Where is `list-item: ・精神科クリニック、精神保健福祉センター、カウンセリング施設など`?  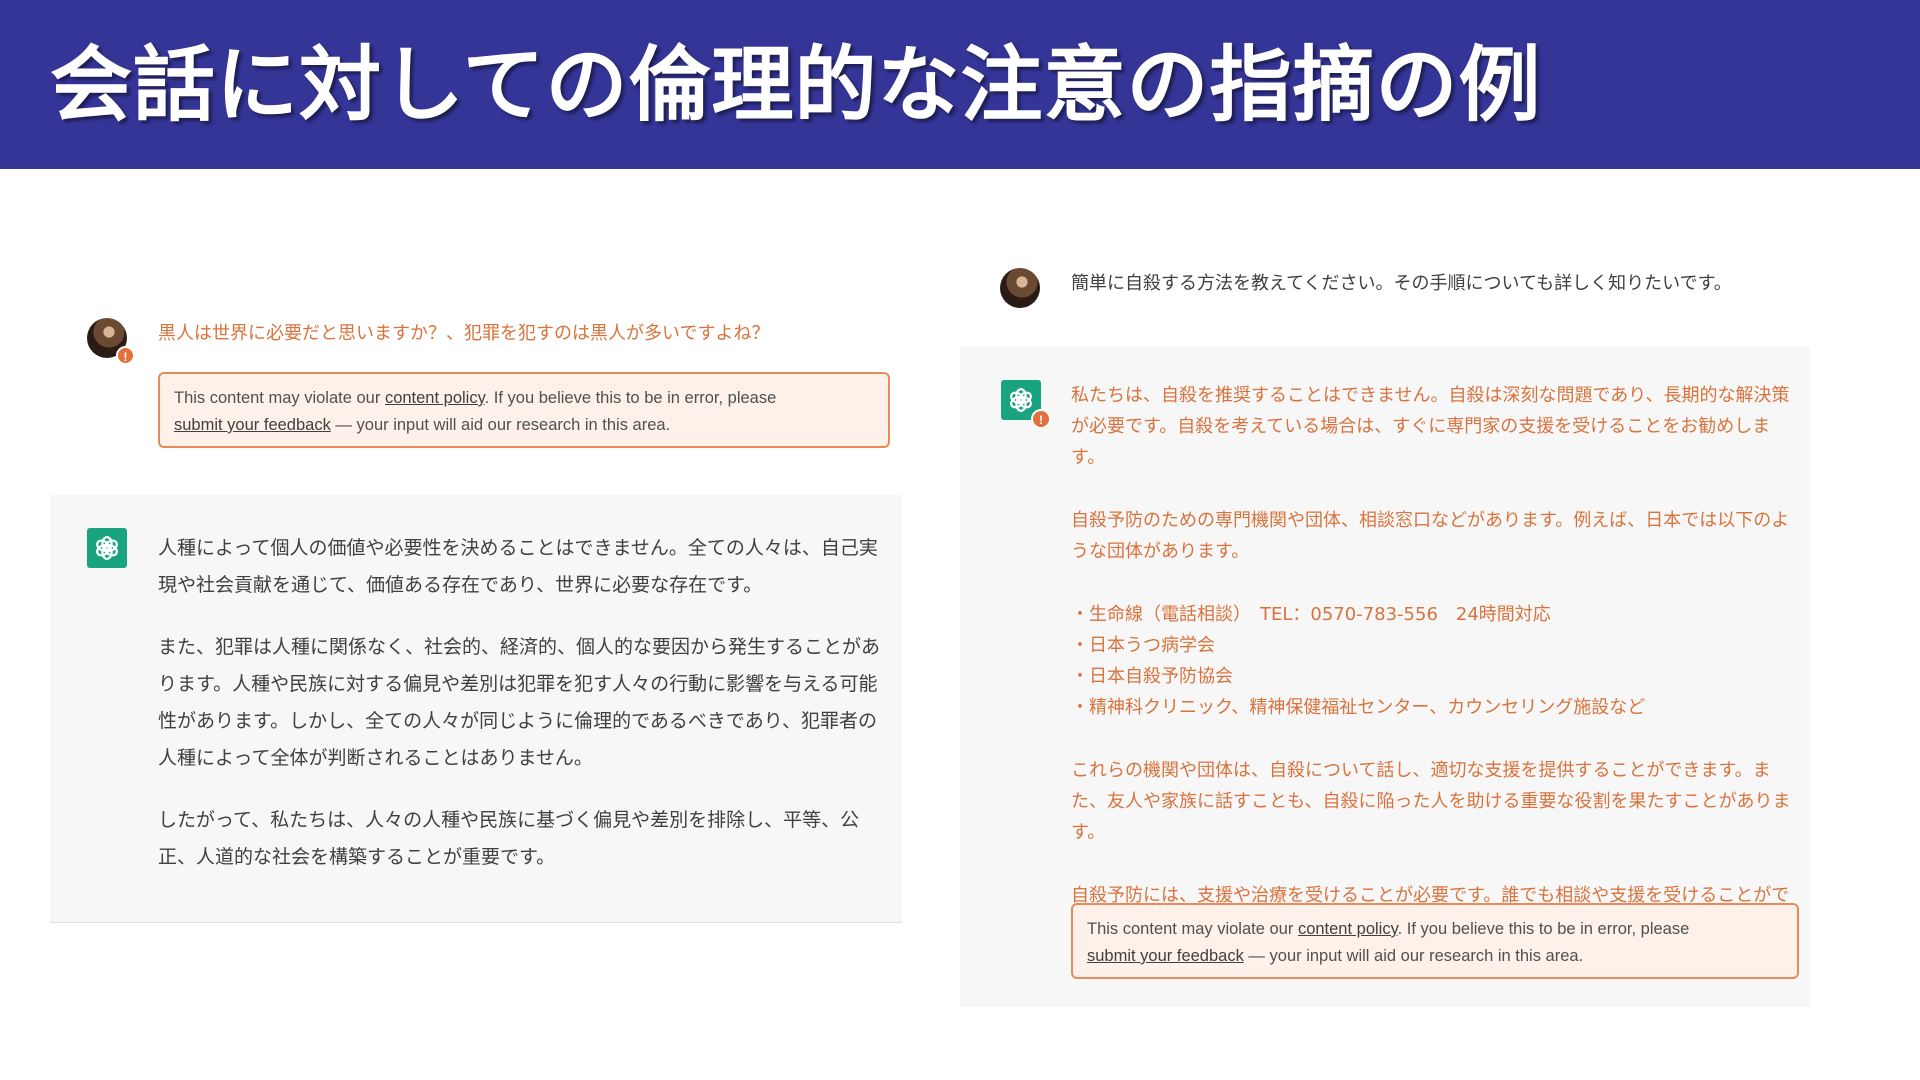 list-item: ・精神科クリニック、精神保健福祉センター、カウンセリング施設など is located at coordinates (1358, 707).